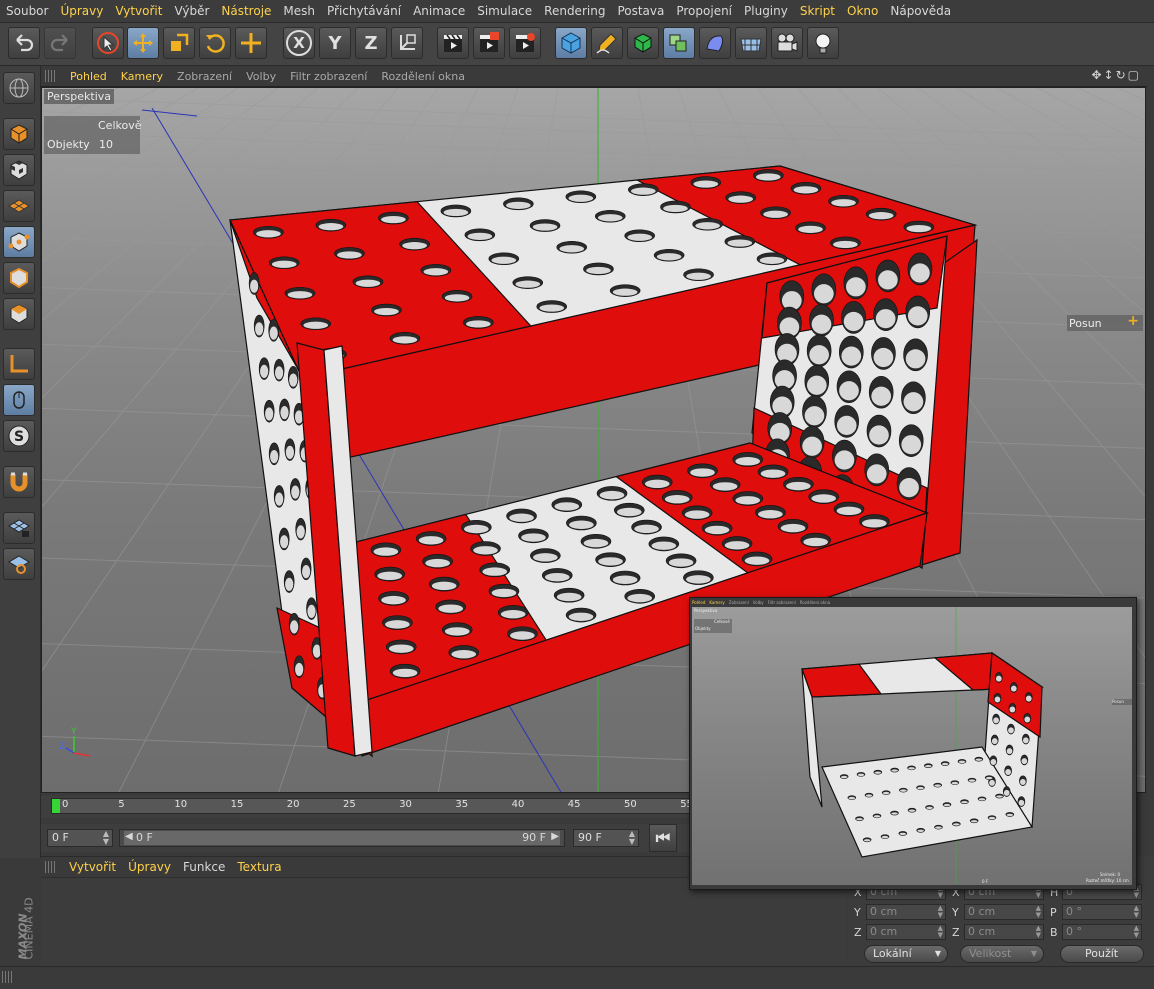 The image size is (1154, 989). I want to click on axis-mode-button, so click(19, 364).